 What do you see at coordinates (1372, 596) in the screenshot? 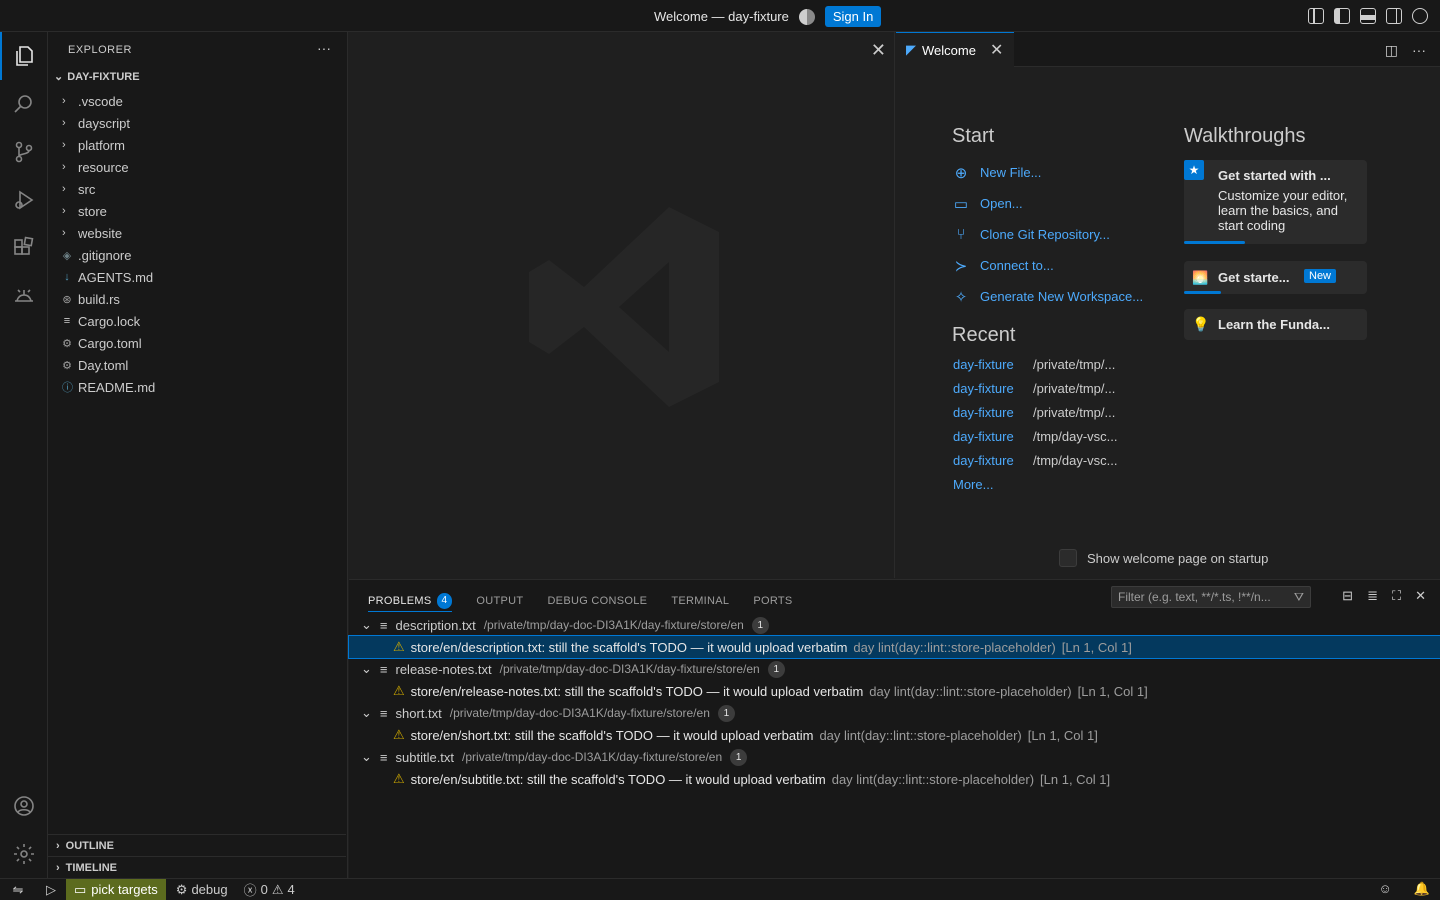
I see `view-as-list-icon: ≣` at bounding box center [1372, 596].